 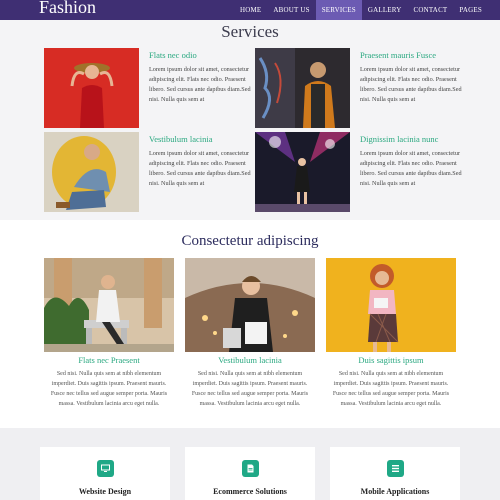 I want to click on service-title: Flats nec odio, so click(x=173, y=55).